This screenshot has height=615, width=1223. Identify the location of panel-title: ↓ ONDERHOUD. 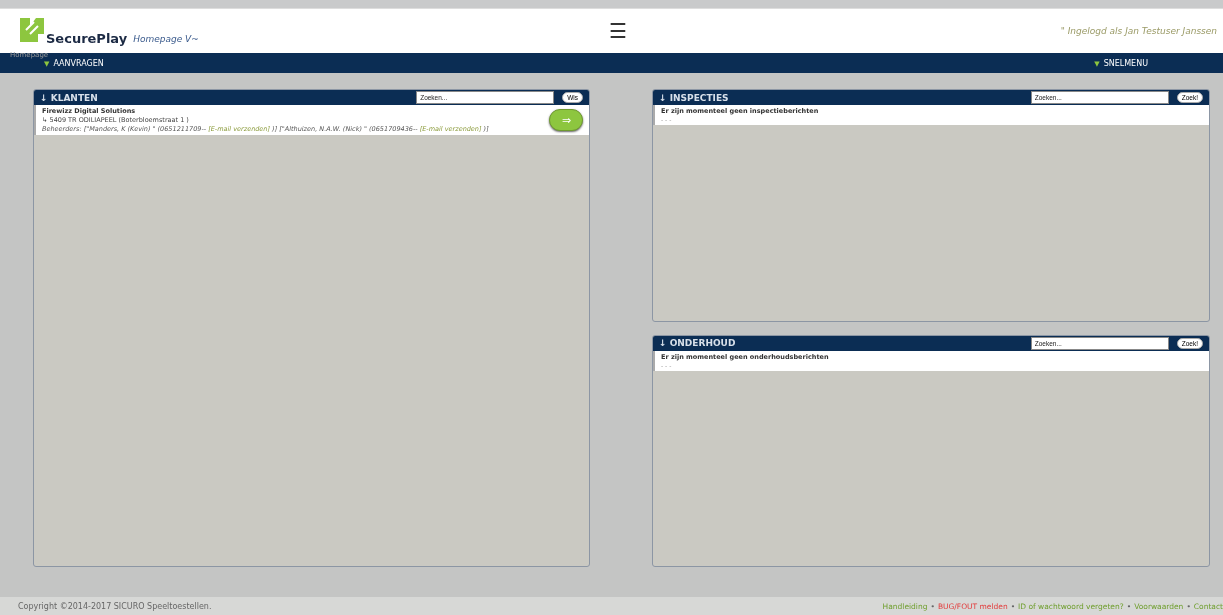
(841, 343).